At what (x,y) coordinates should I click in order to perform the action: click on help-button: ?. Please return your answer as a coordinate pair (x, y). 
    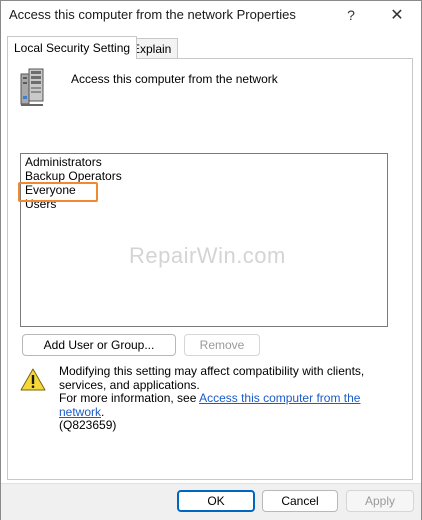
    Looking at the image, I should click on (351, 15).